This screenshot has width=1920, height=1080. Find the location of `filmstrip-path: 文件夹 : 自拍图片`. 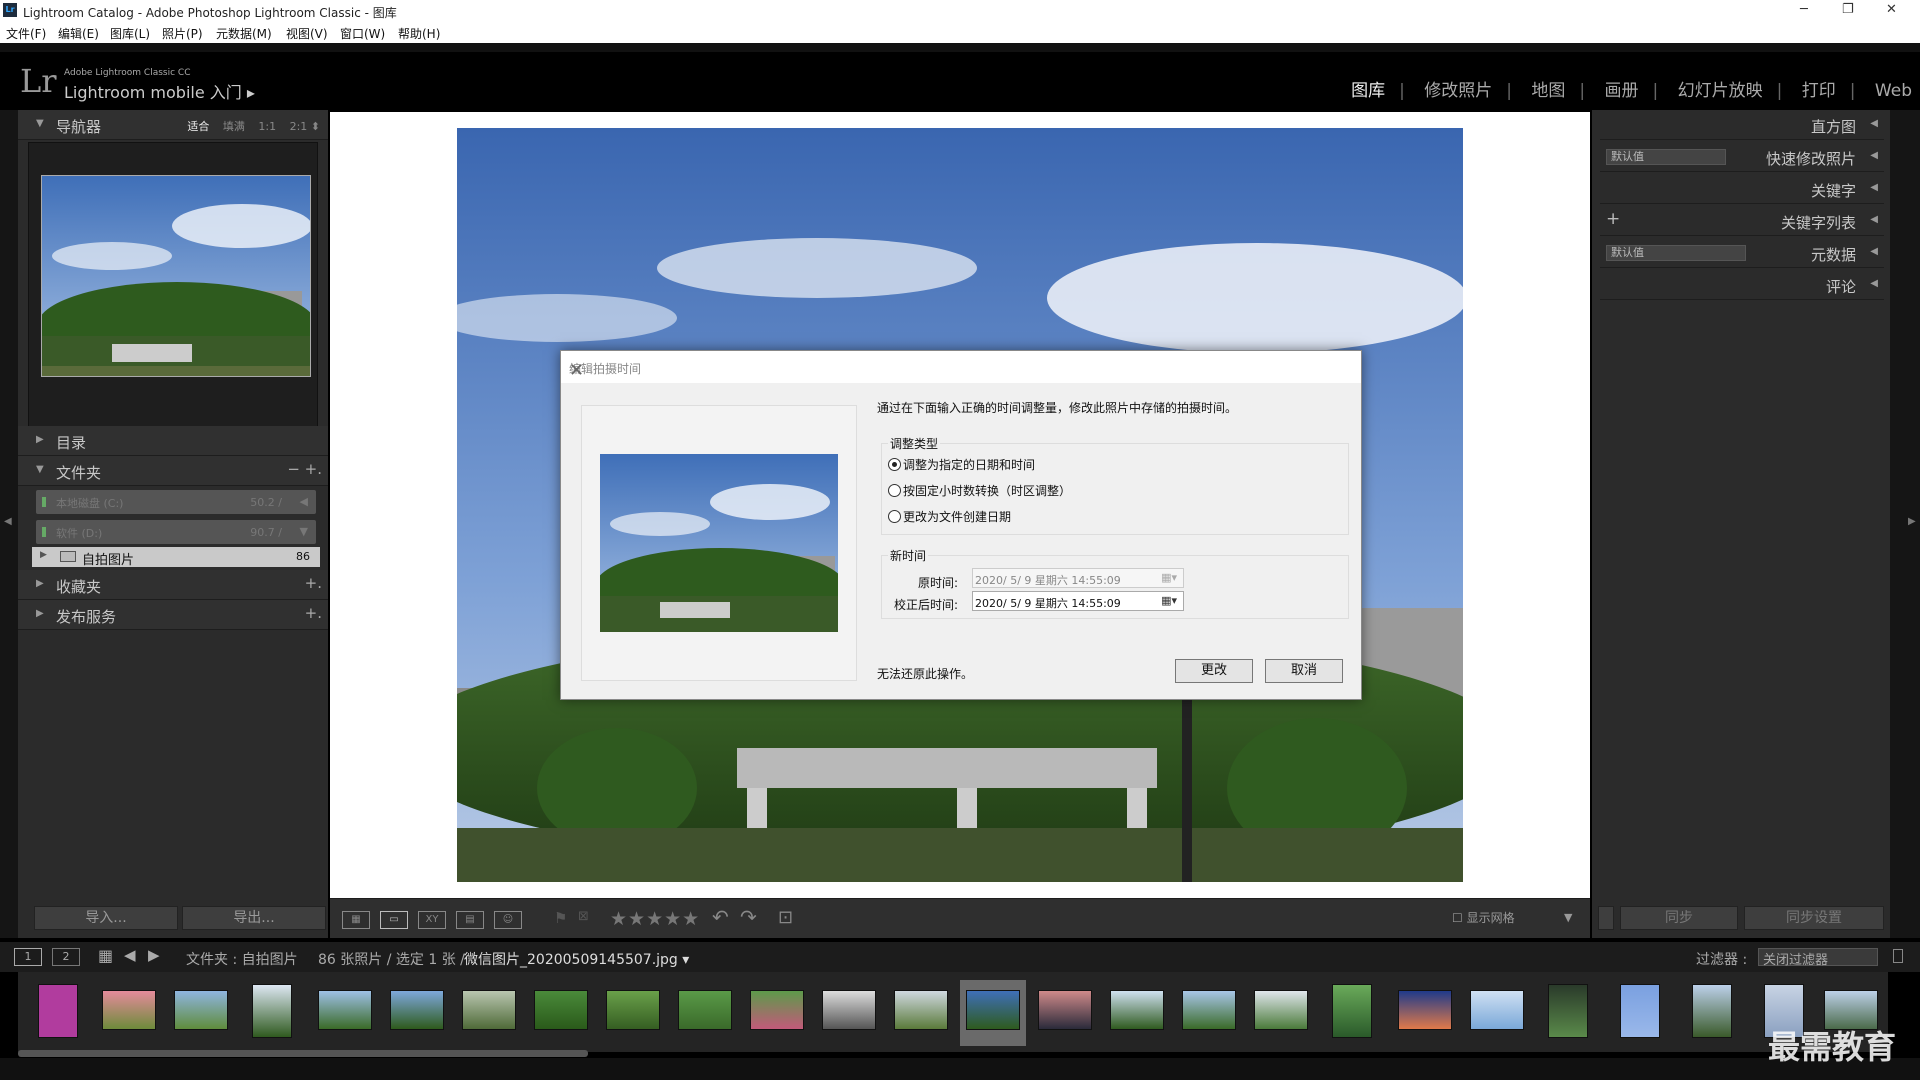

filmstrip-path: 文件夹 : 自拍图片 is located at coordinates (242, 959).